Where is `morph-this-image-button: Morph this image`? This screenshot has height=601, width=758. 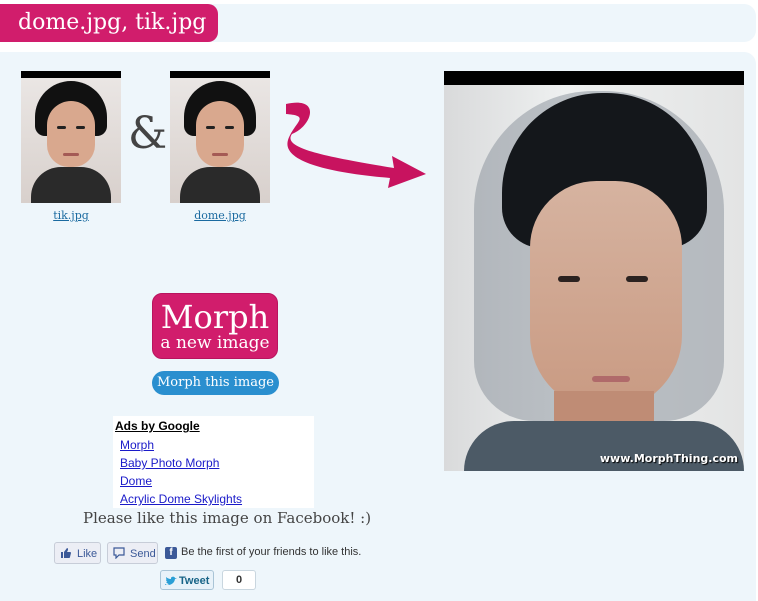 morph-this-image-button: Morph this image is located at coordinates (215, 383).